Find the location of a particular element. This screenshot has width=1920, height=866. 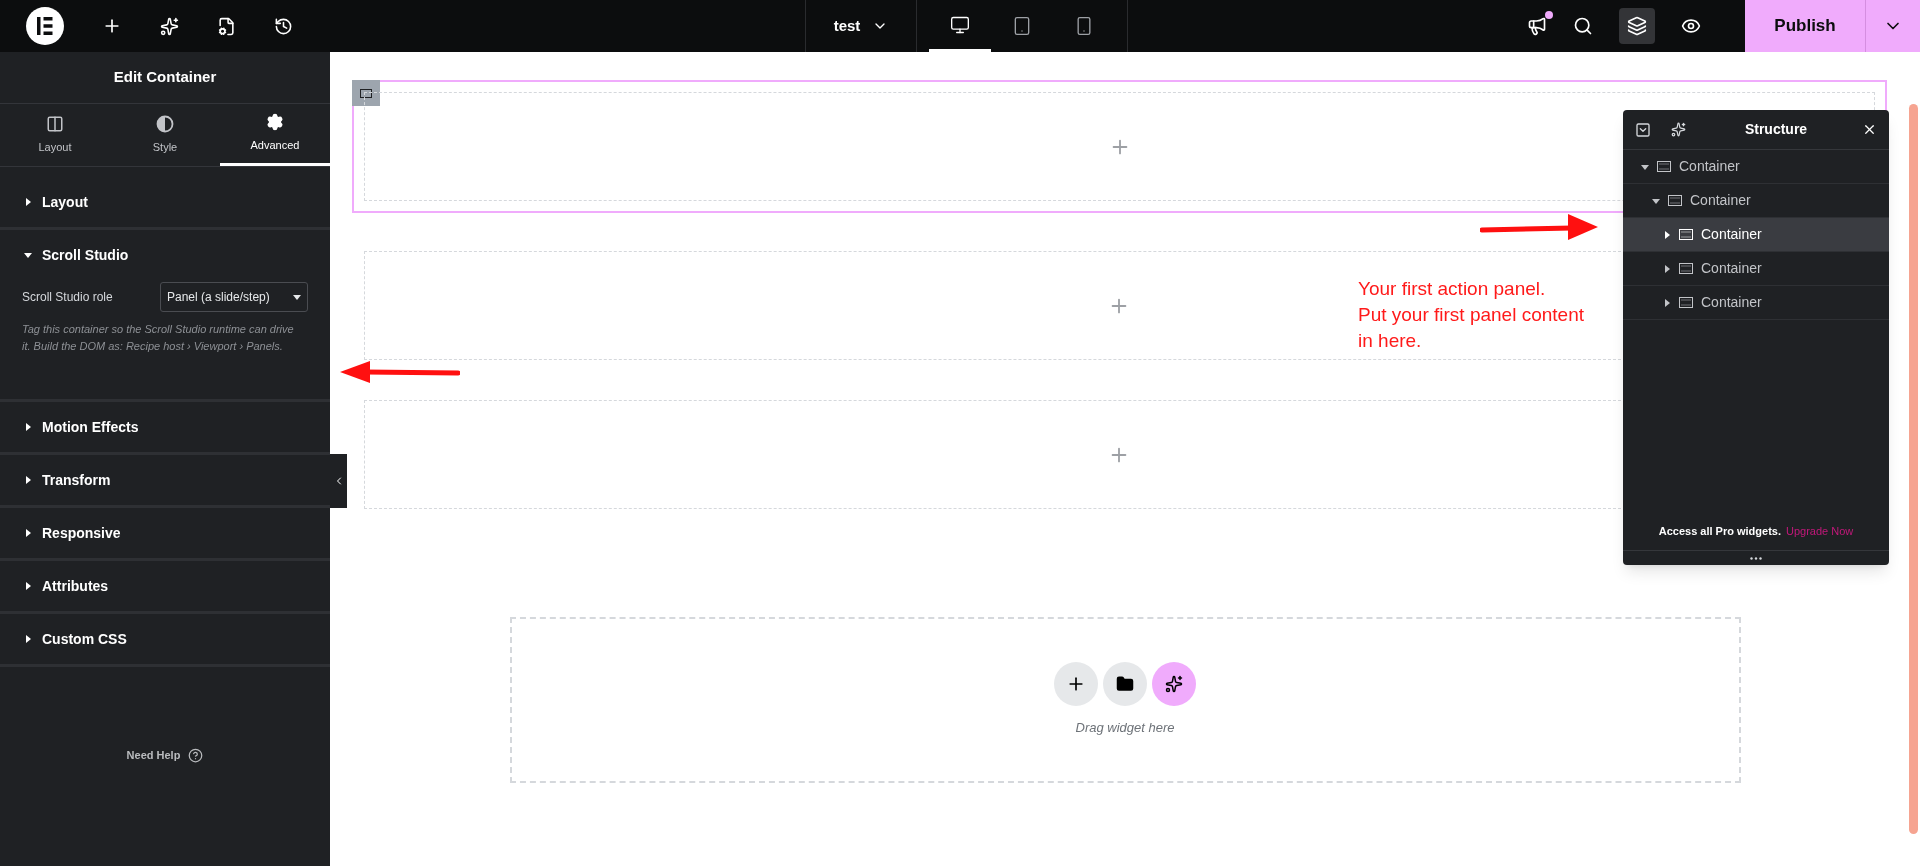

section-header: Transform is located at coordinates (165, 480).